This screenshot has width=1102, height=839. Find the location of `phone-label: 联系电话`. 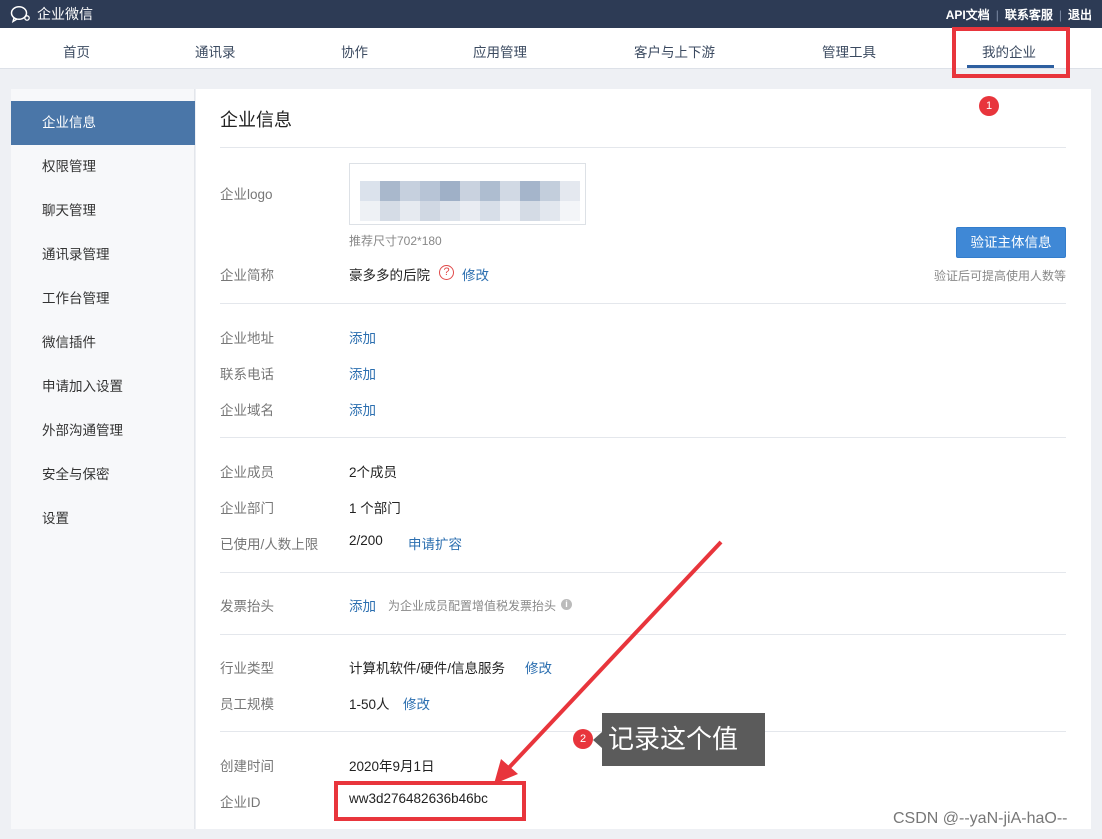

phone-label: 联系电话 is located at coordinates (247, 374).